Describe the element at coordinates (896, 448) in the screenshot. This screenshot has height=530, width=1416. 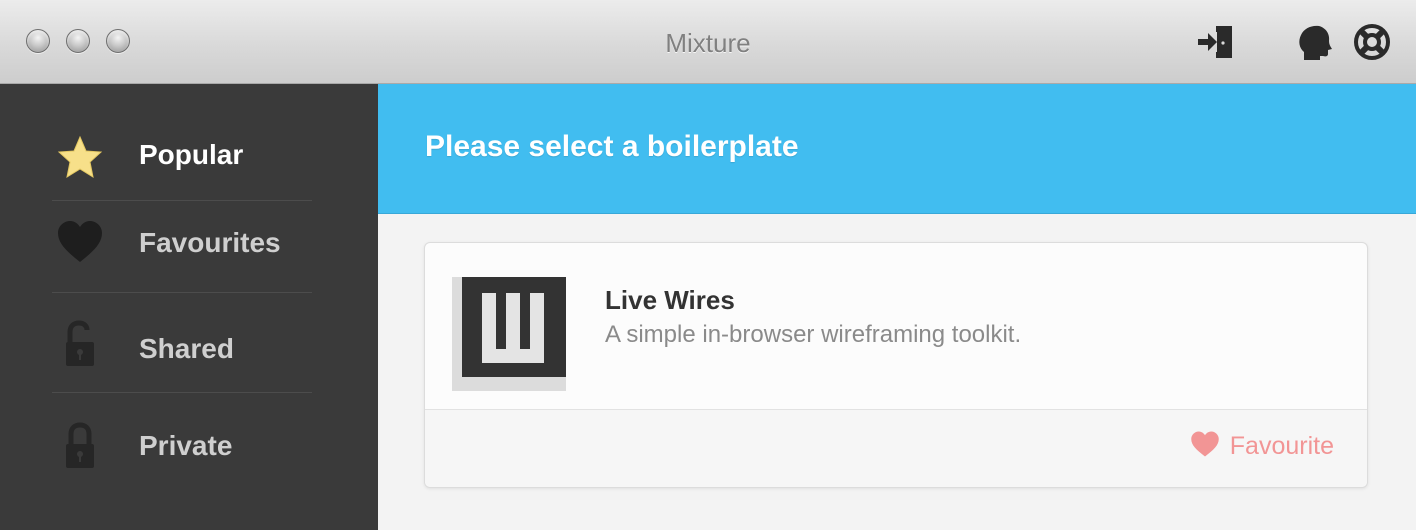
I see `card-footer: Favourite` at that location.